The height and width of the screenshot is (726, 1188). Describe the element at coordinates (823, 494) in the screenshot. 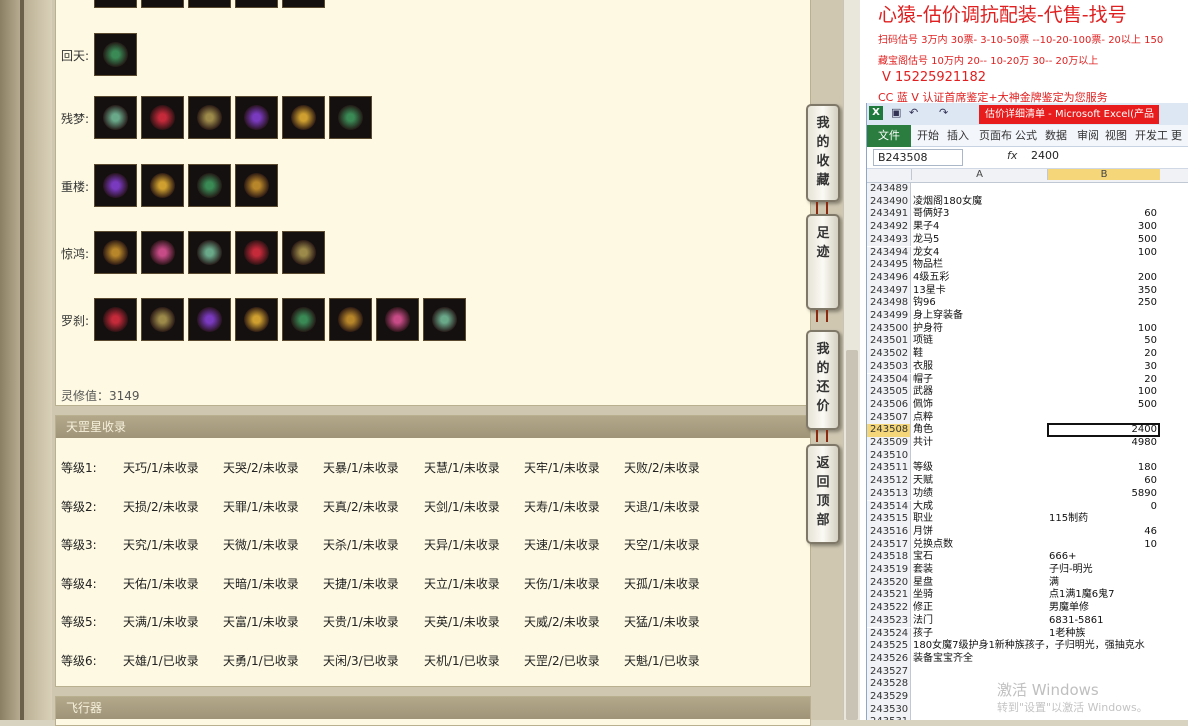

I see `back-to-top-button: 返回顶部` at that location.